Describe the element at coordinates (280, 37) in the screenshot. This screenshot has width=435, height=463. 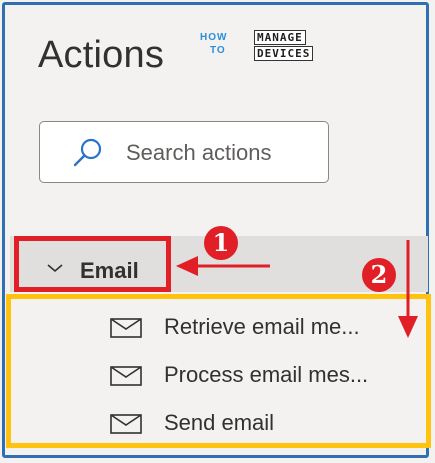
I see `logo-text-manage: MANAGE` at that location.